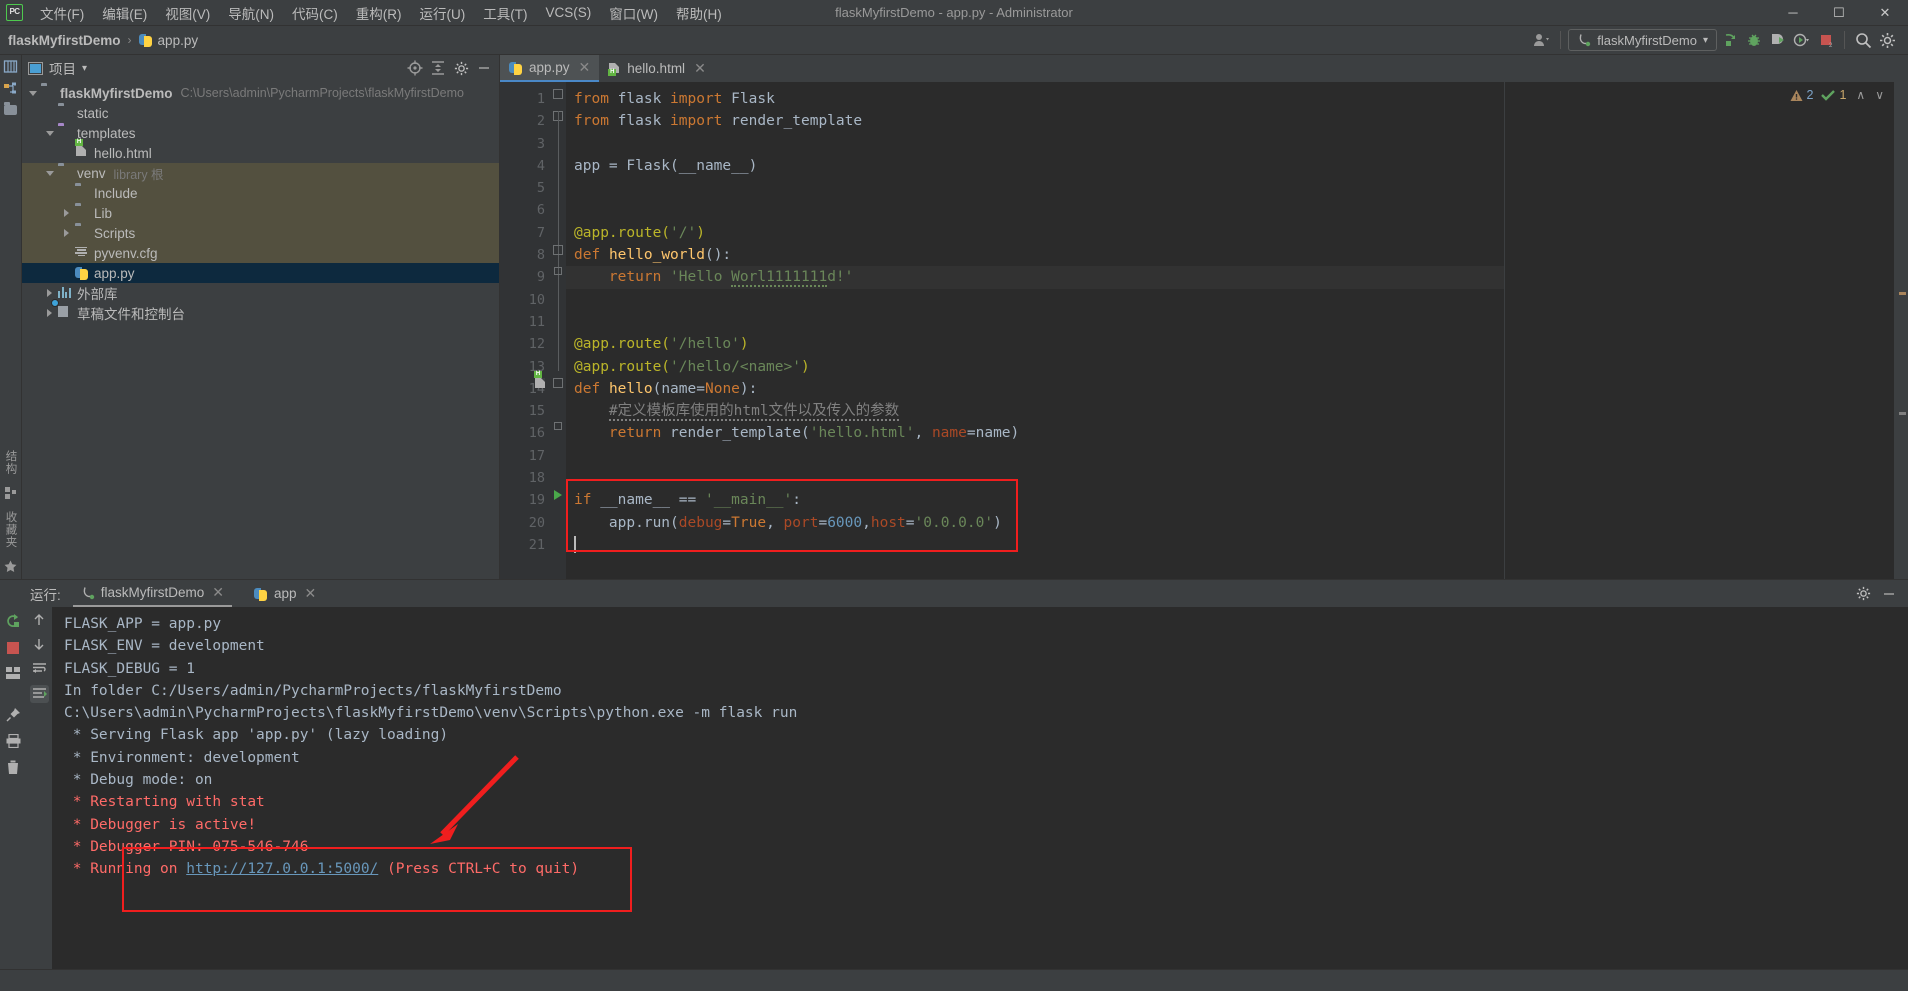 The height and width of the screenshot is (991, 1908). I want to click on next-problem-icon: ∨, so click(1879, 95).